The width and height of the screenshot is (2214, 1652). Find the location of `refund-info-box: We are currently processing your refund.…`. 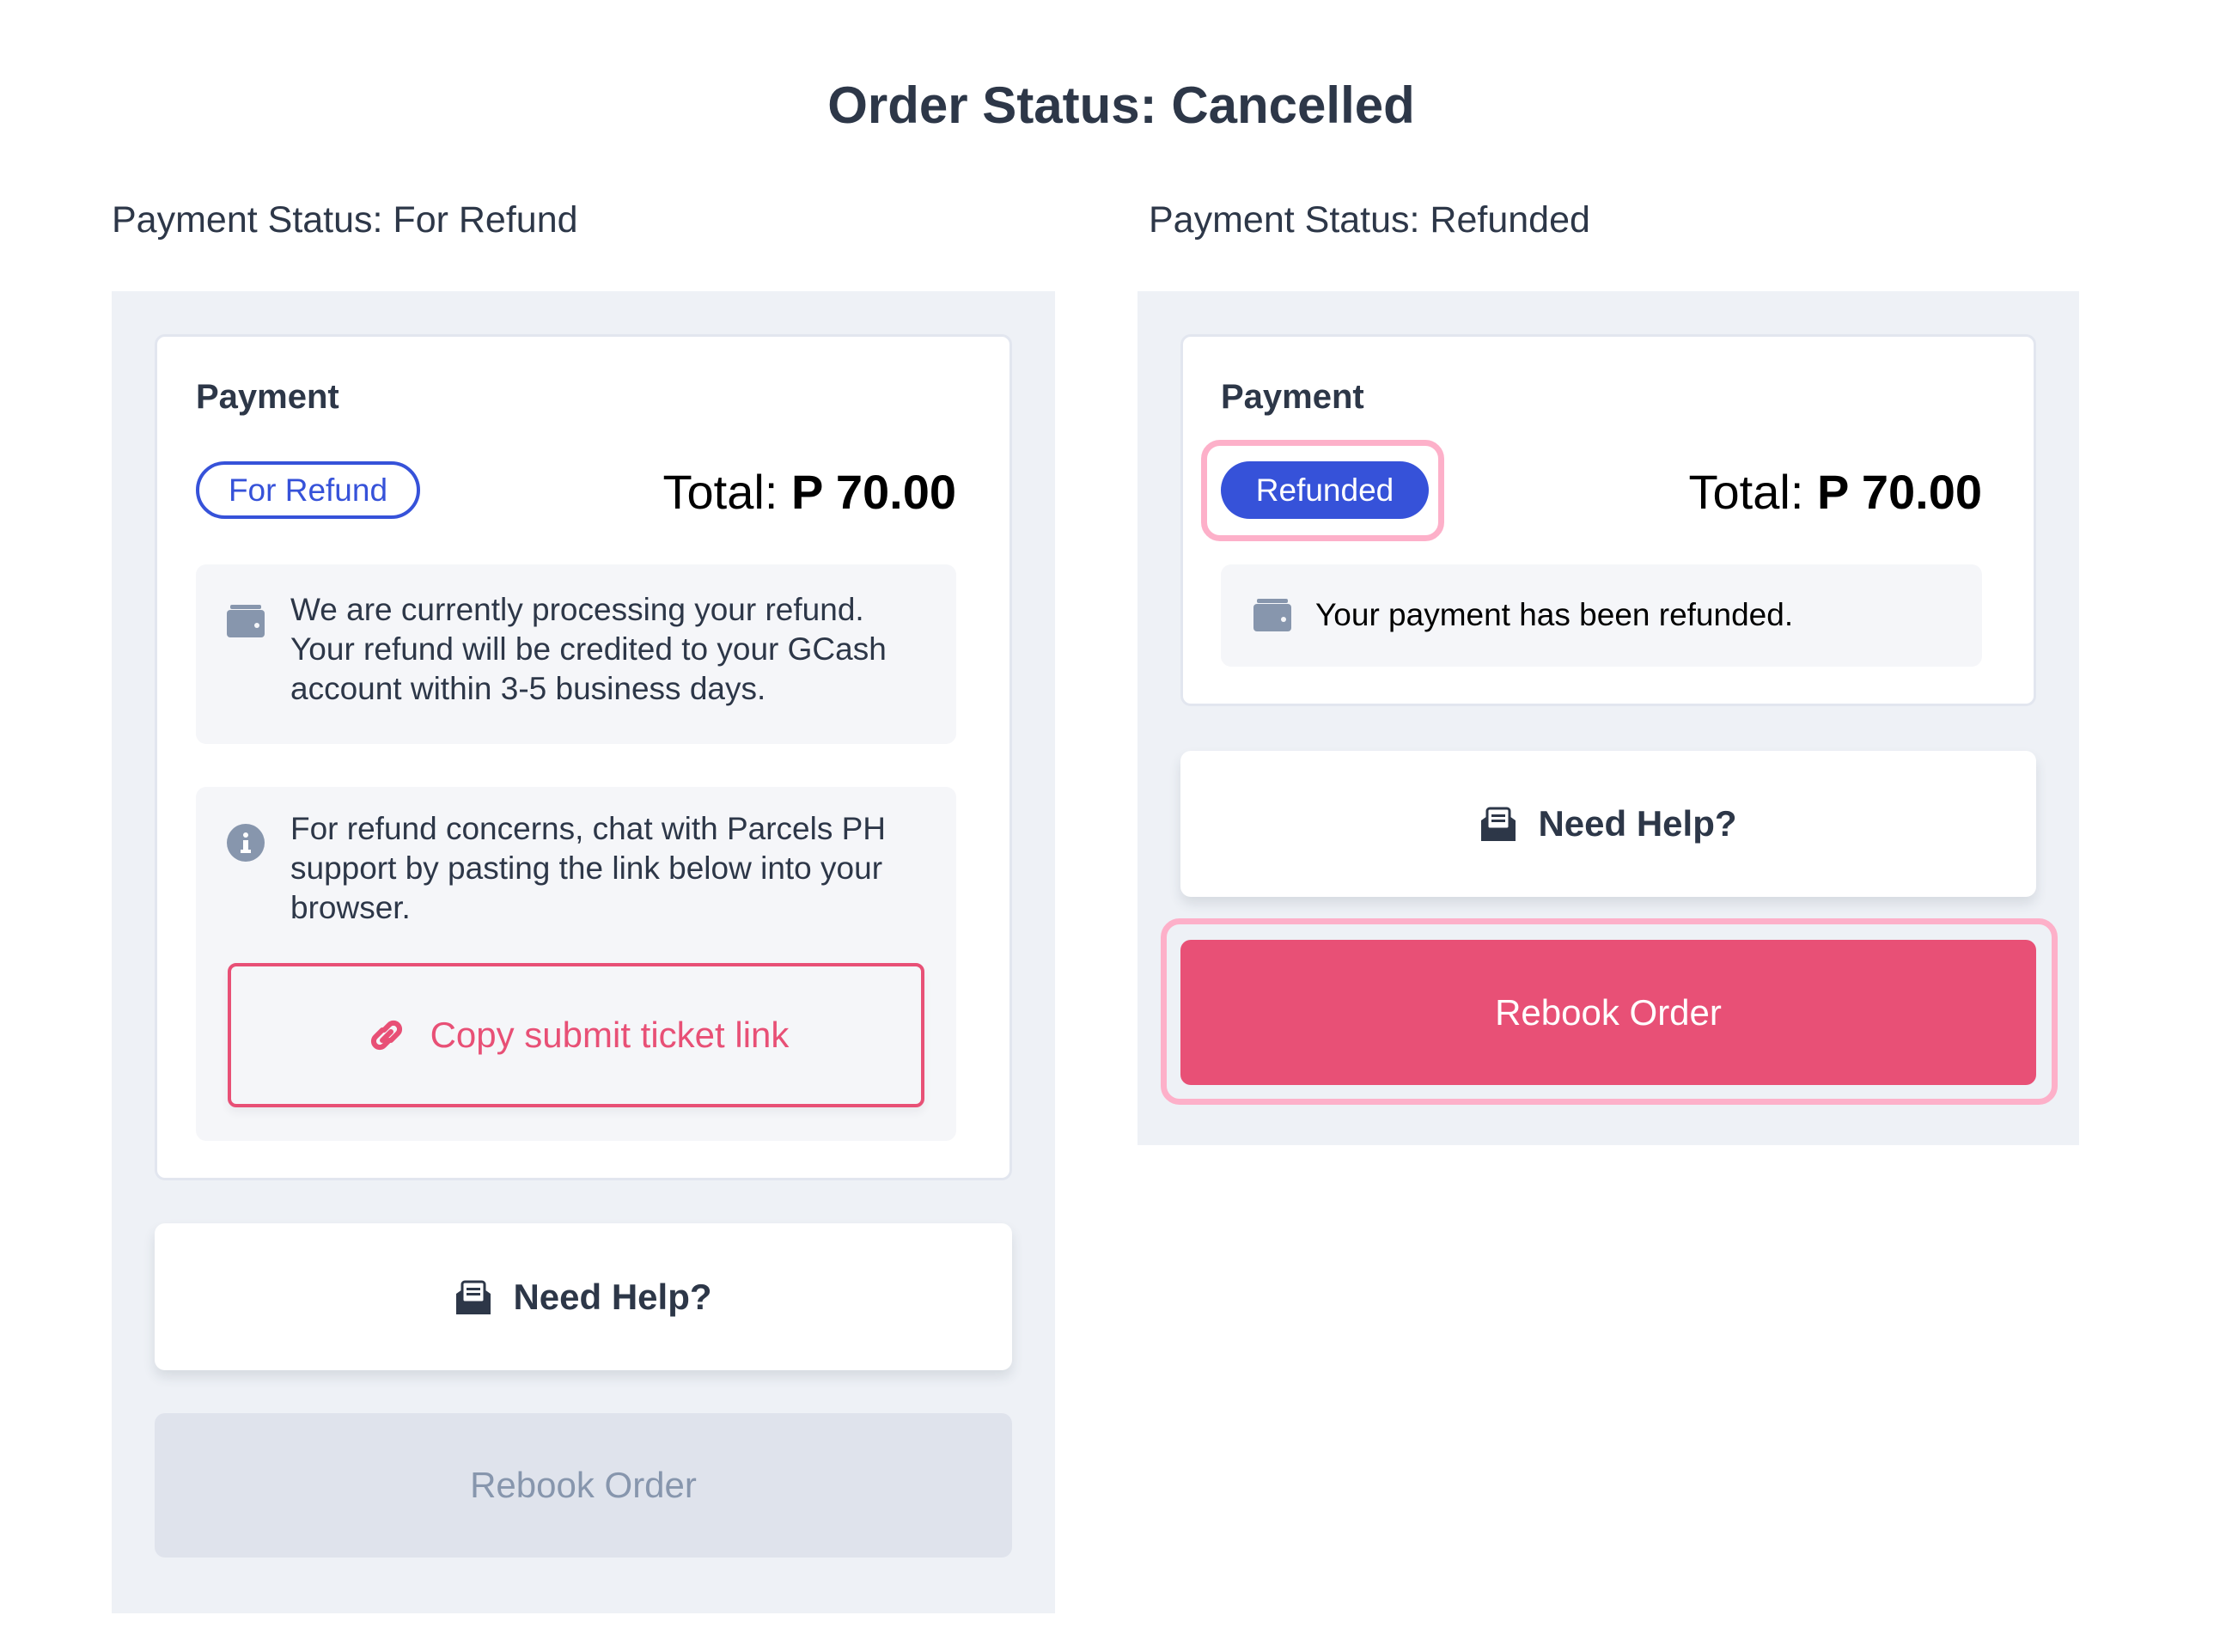

refund-info-box: We are currently processing your refund.… is located at coordinates (576, 654).